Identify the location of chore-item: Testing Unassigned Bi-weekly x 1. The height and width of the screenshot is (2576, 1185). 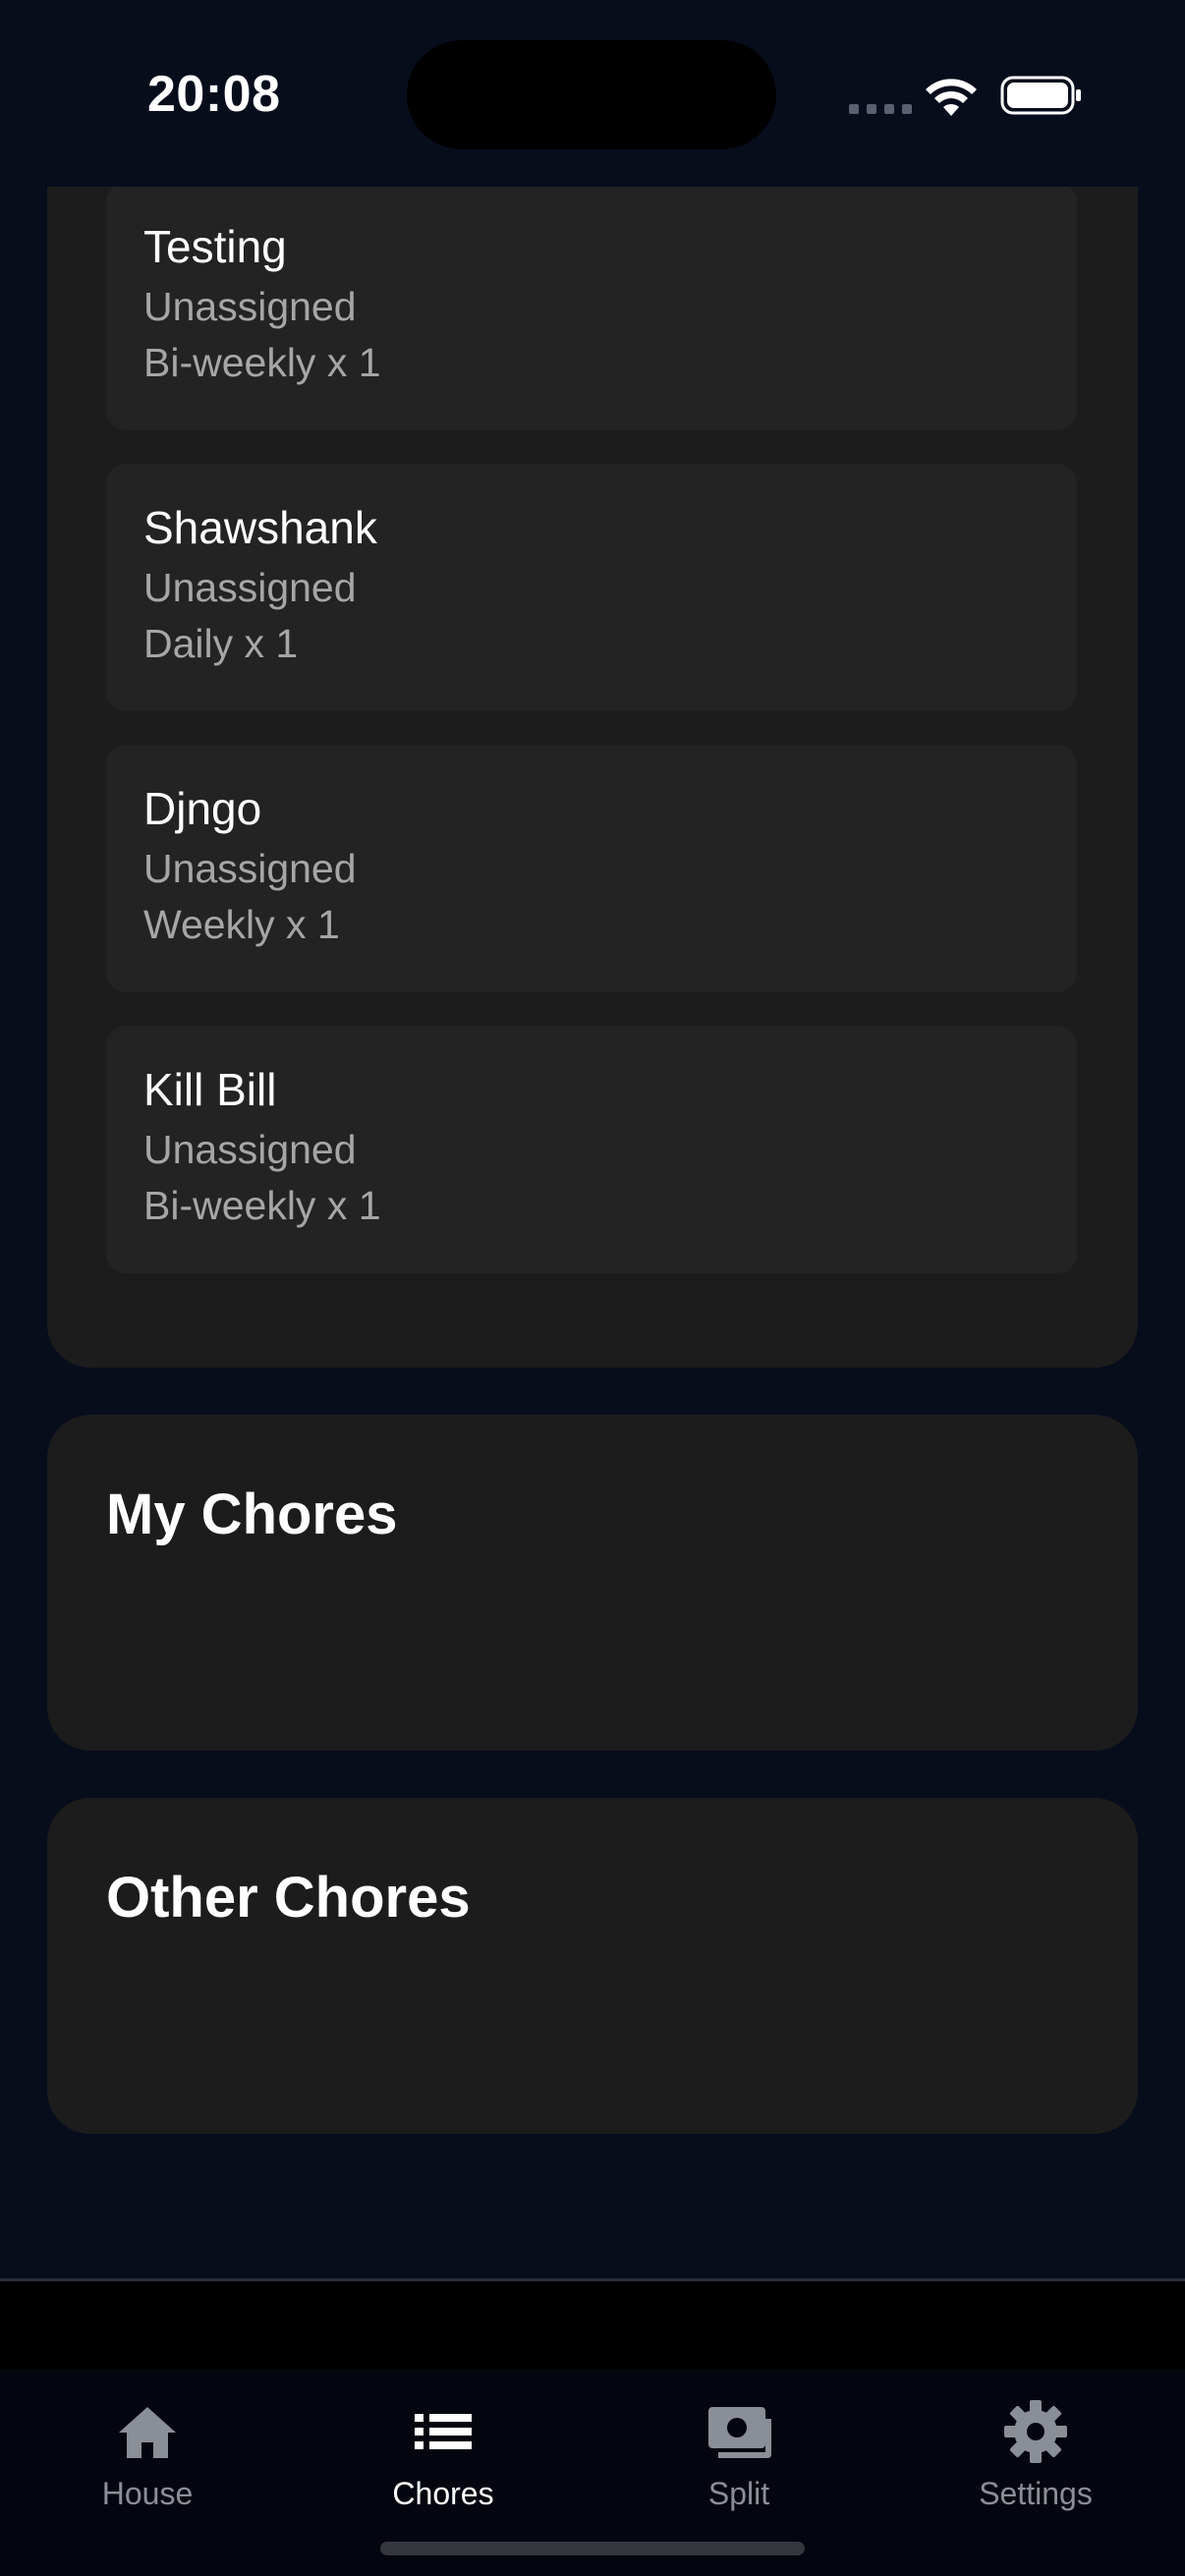
(592, 306).